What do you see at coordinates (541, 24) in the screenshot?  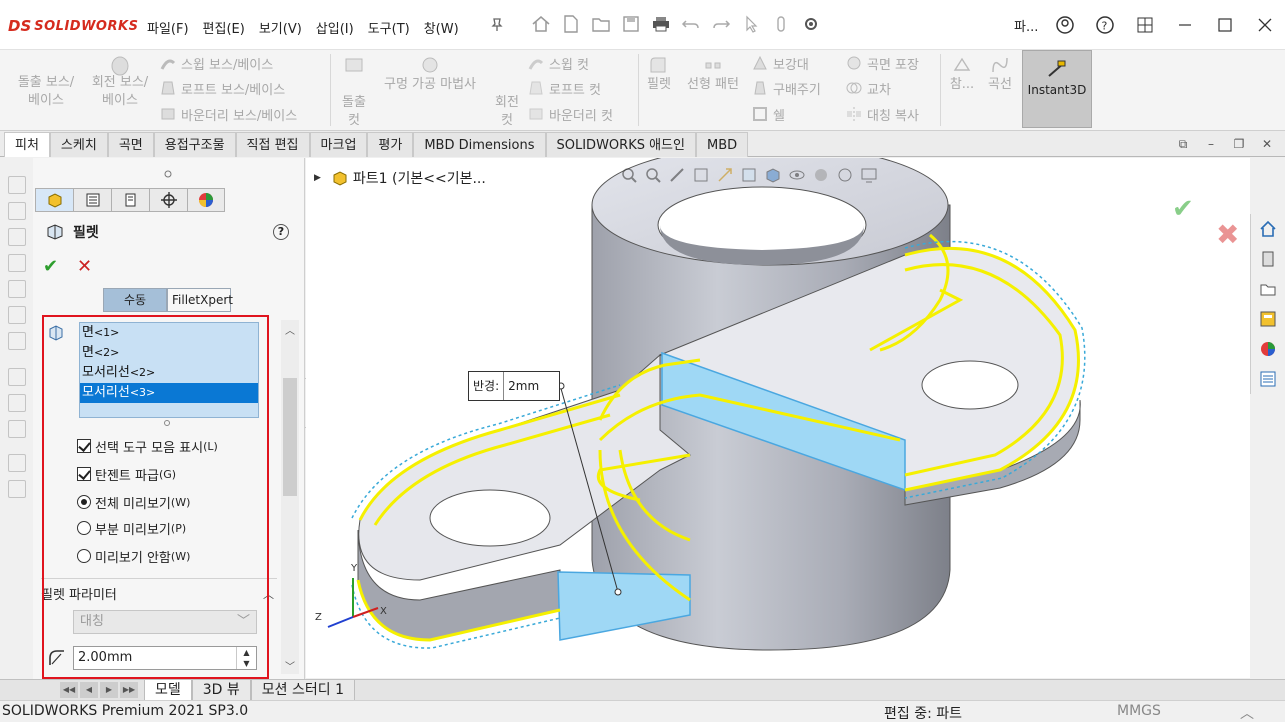 I see `home-icon` at bounding box center [541, 24].